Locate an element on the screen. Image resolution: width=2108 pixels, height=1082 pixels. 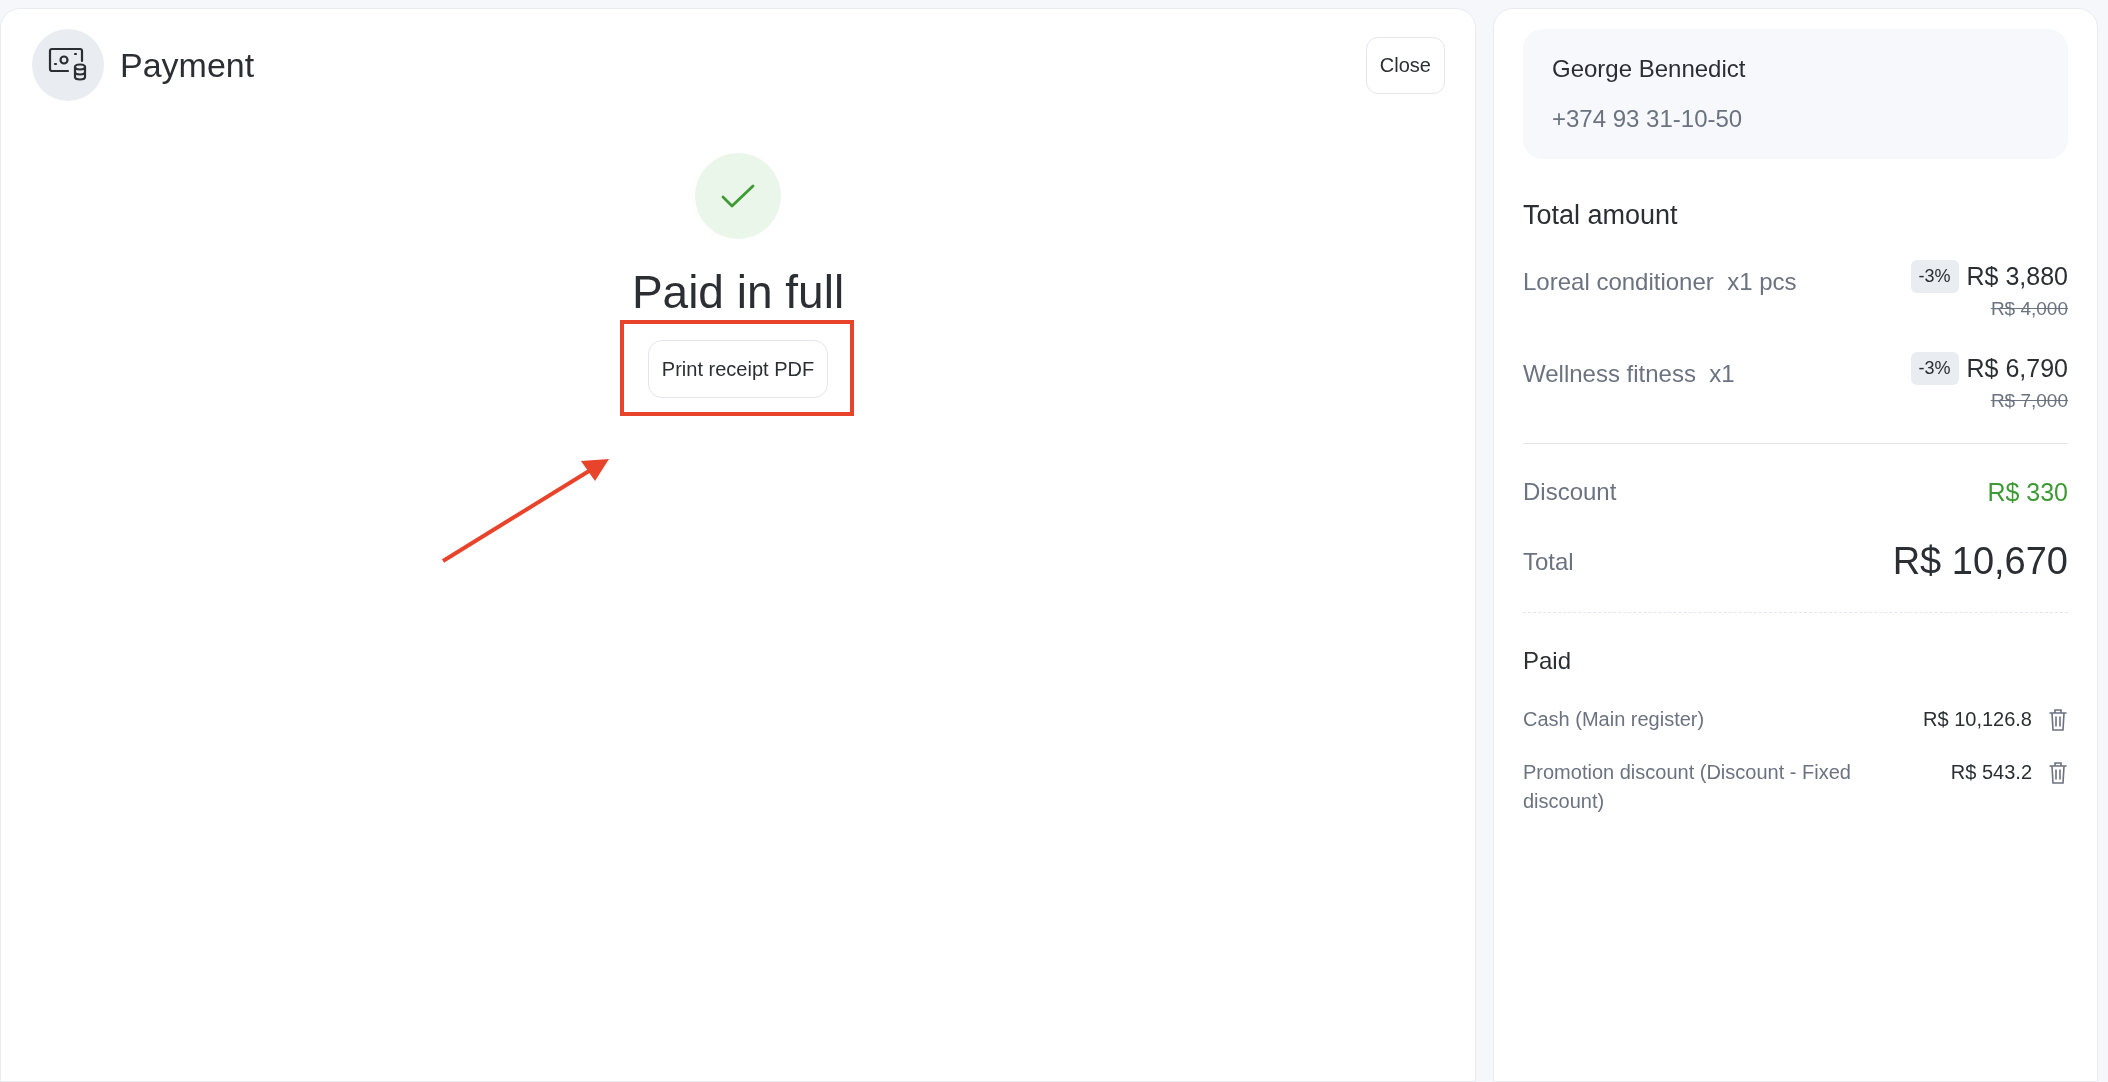
payment-method: Cash (Main register) is located at coordinates (1614, 719).